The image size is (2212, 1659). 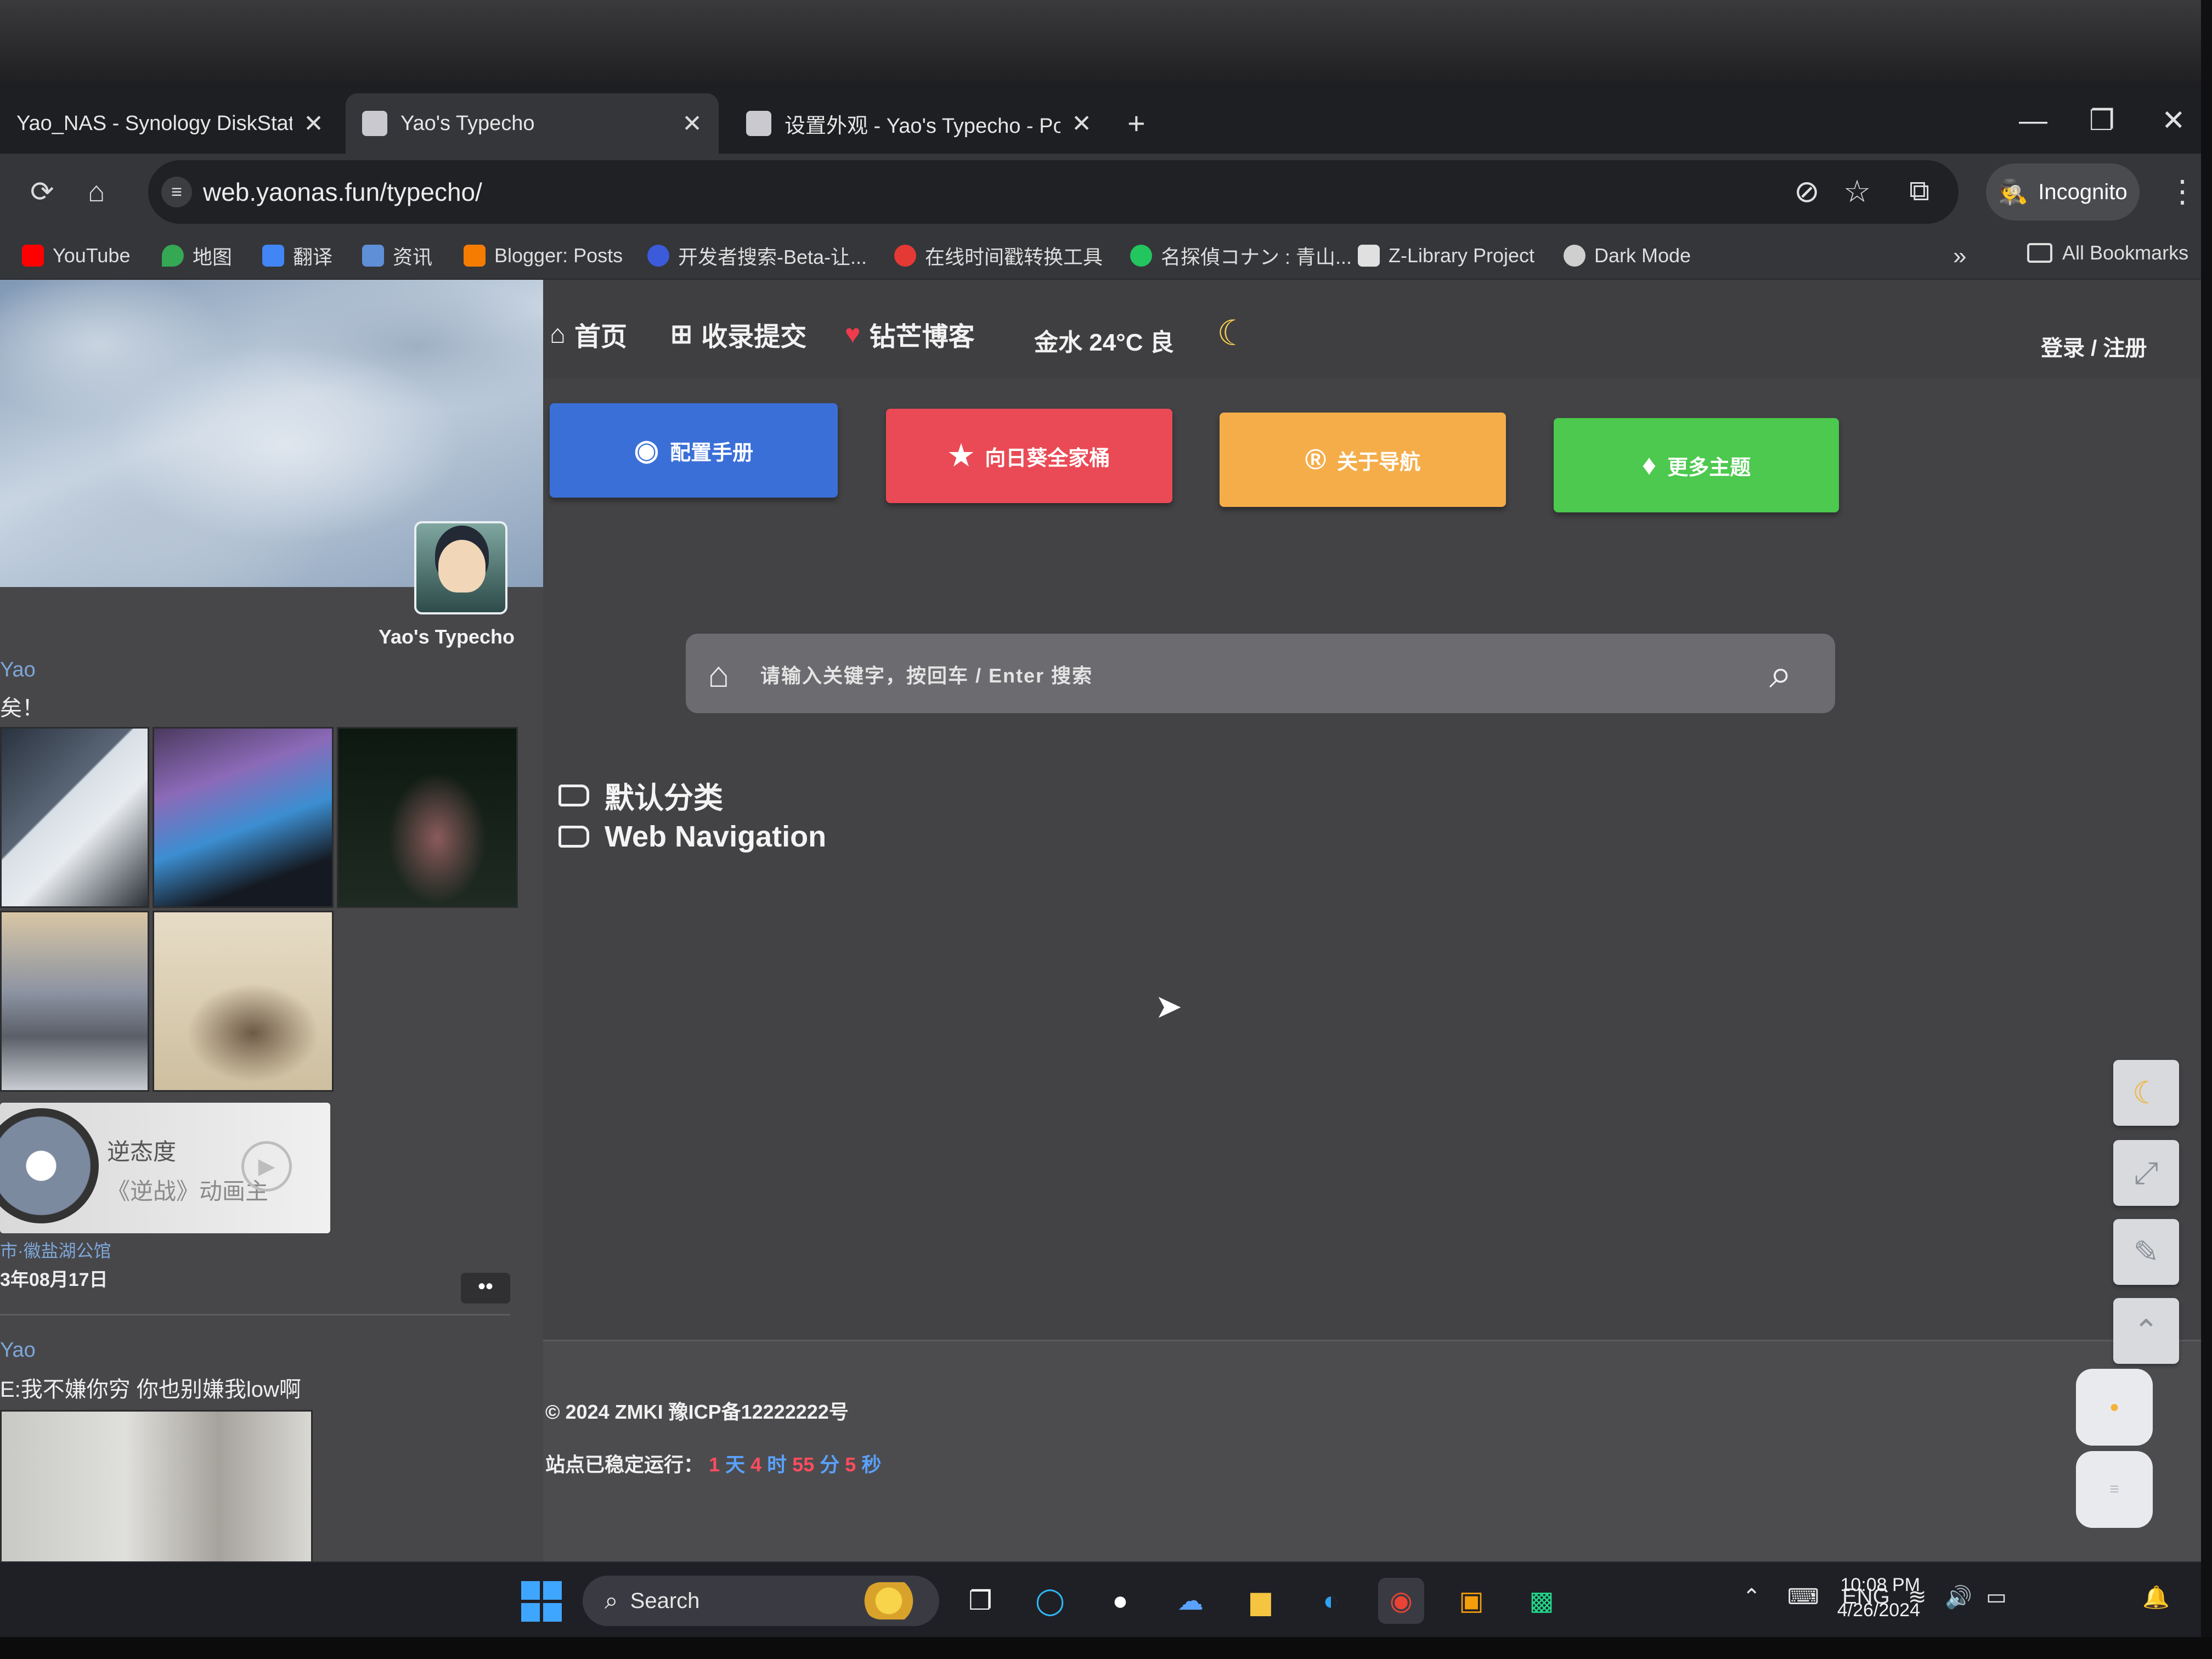 I want to click on category-label: 默认分类, so click(x=664, y=799).